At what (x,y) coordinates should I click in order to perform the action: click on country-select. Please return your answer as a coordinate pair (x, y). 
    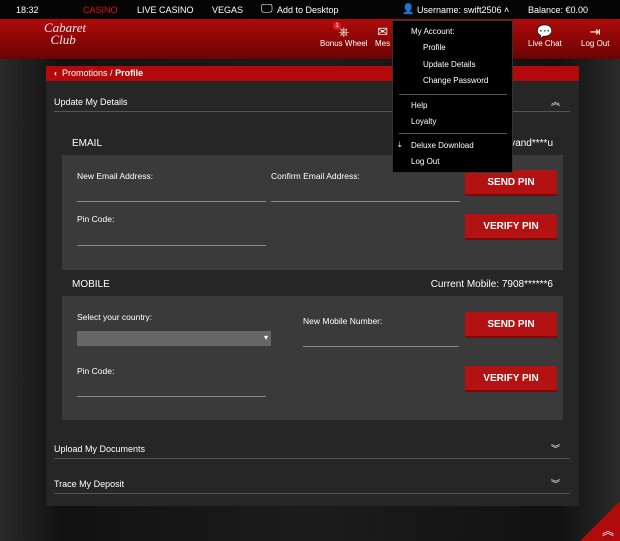
    Looking at the image, I should click on (174, 338).